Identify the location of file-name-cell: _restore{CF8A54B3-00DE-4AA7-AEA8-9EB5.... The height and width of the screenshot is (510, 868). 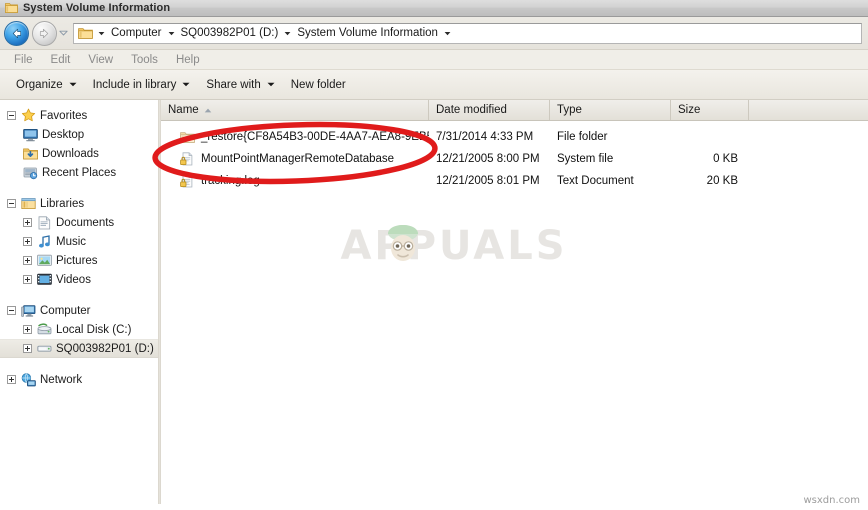
(295, 137).